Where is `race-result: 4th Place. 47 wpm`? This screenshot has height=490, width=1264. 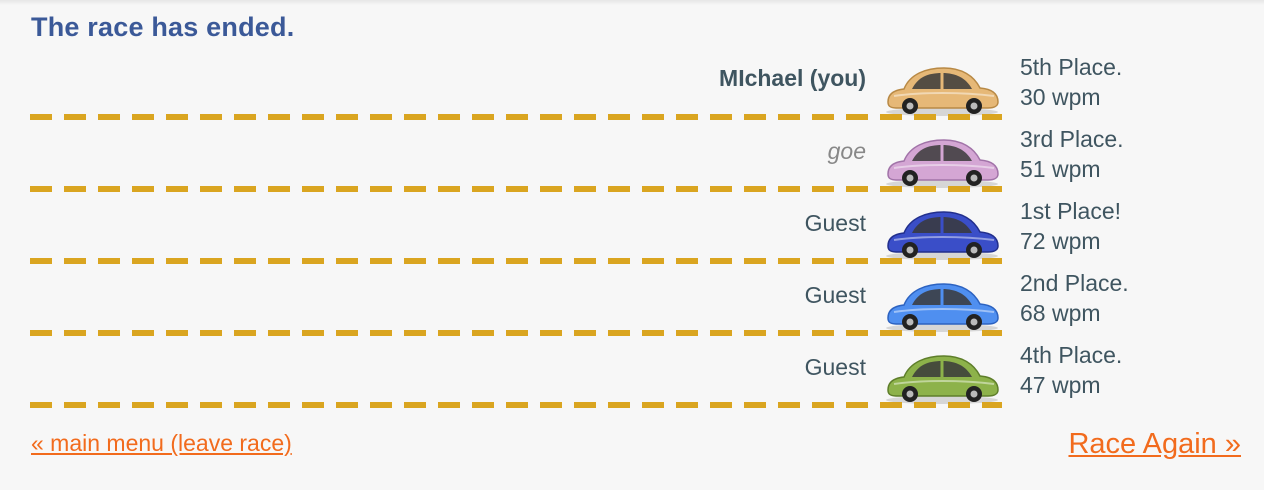 race-result: 4th Place. 47 wpm is located at coordinates (1071, 370).